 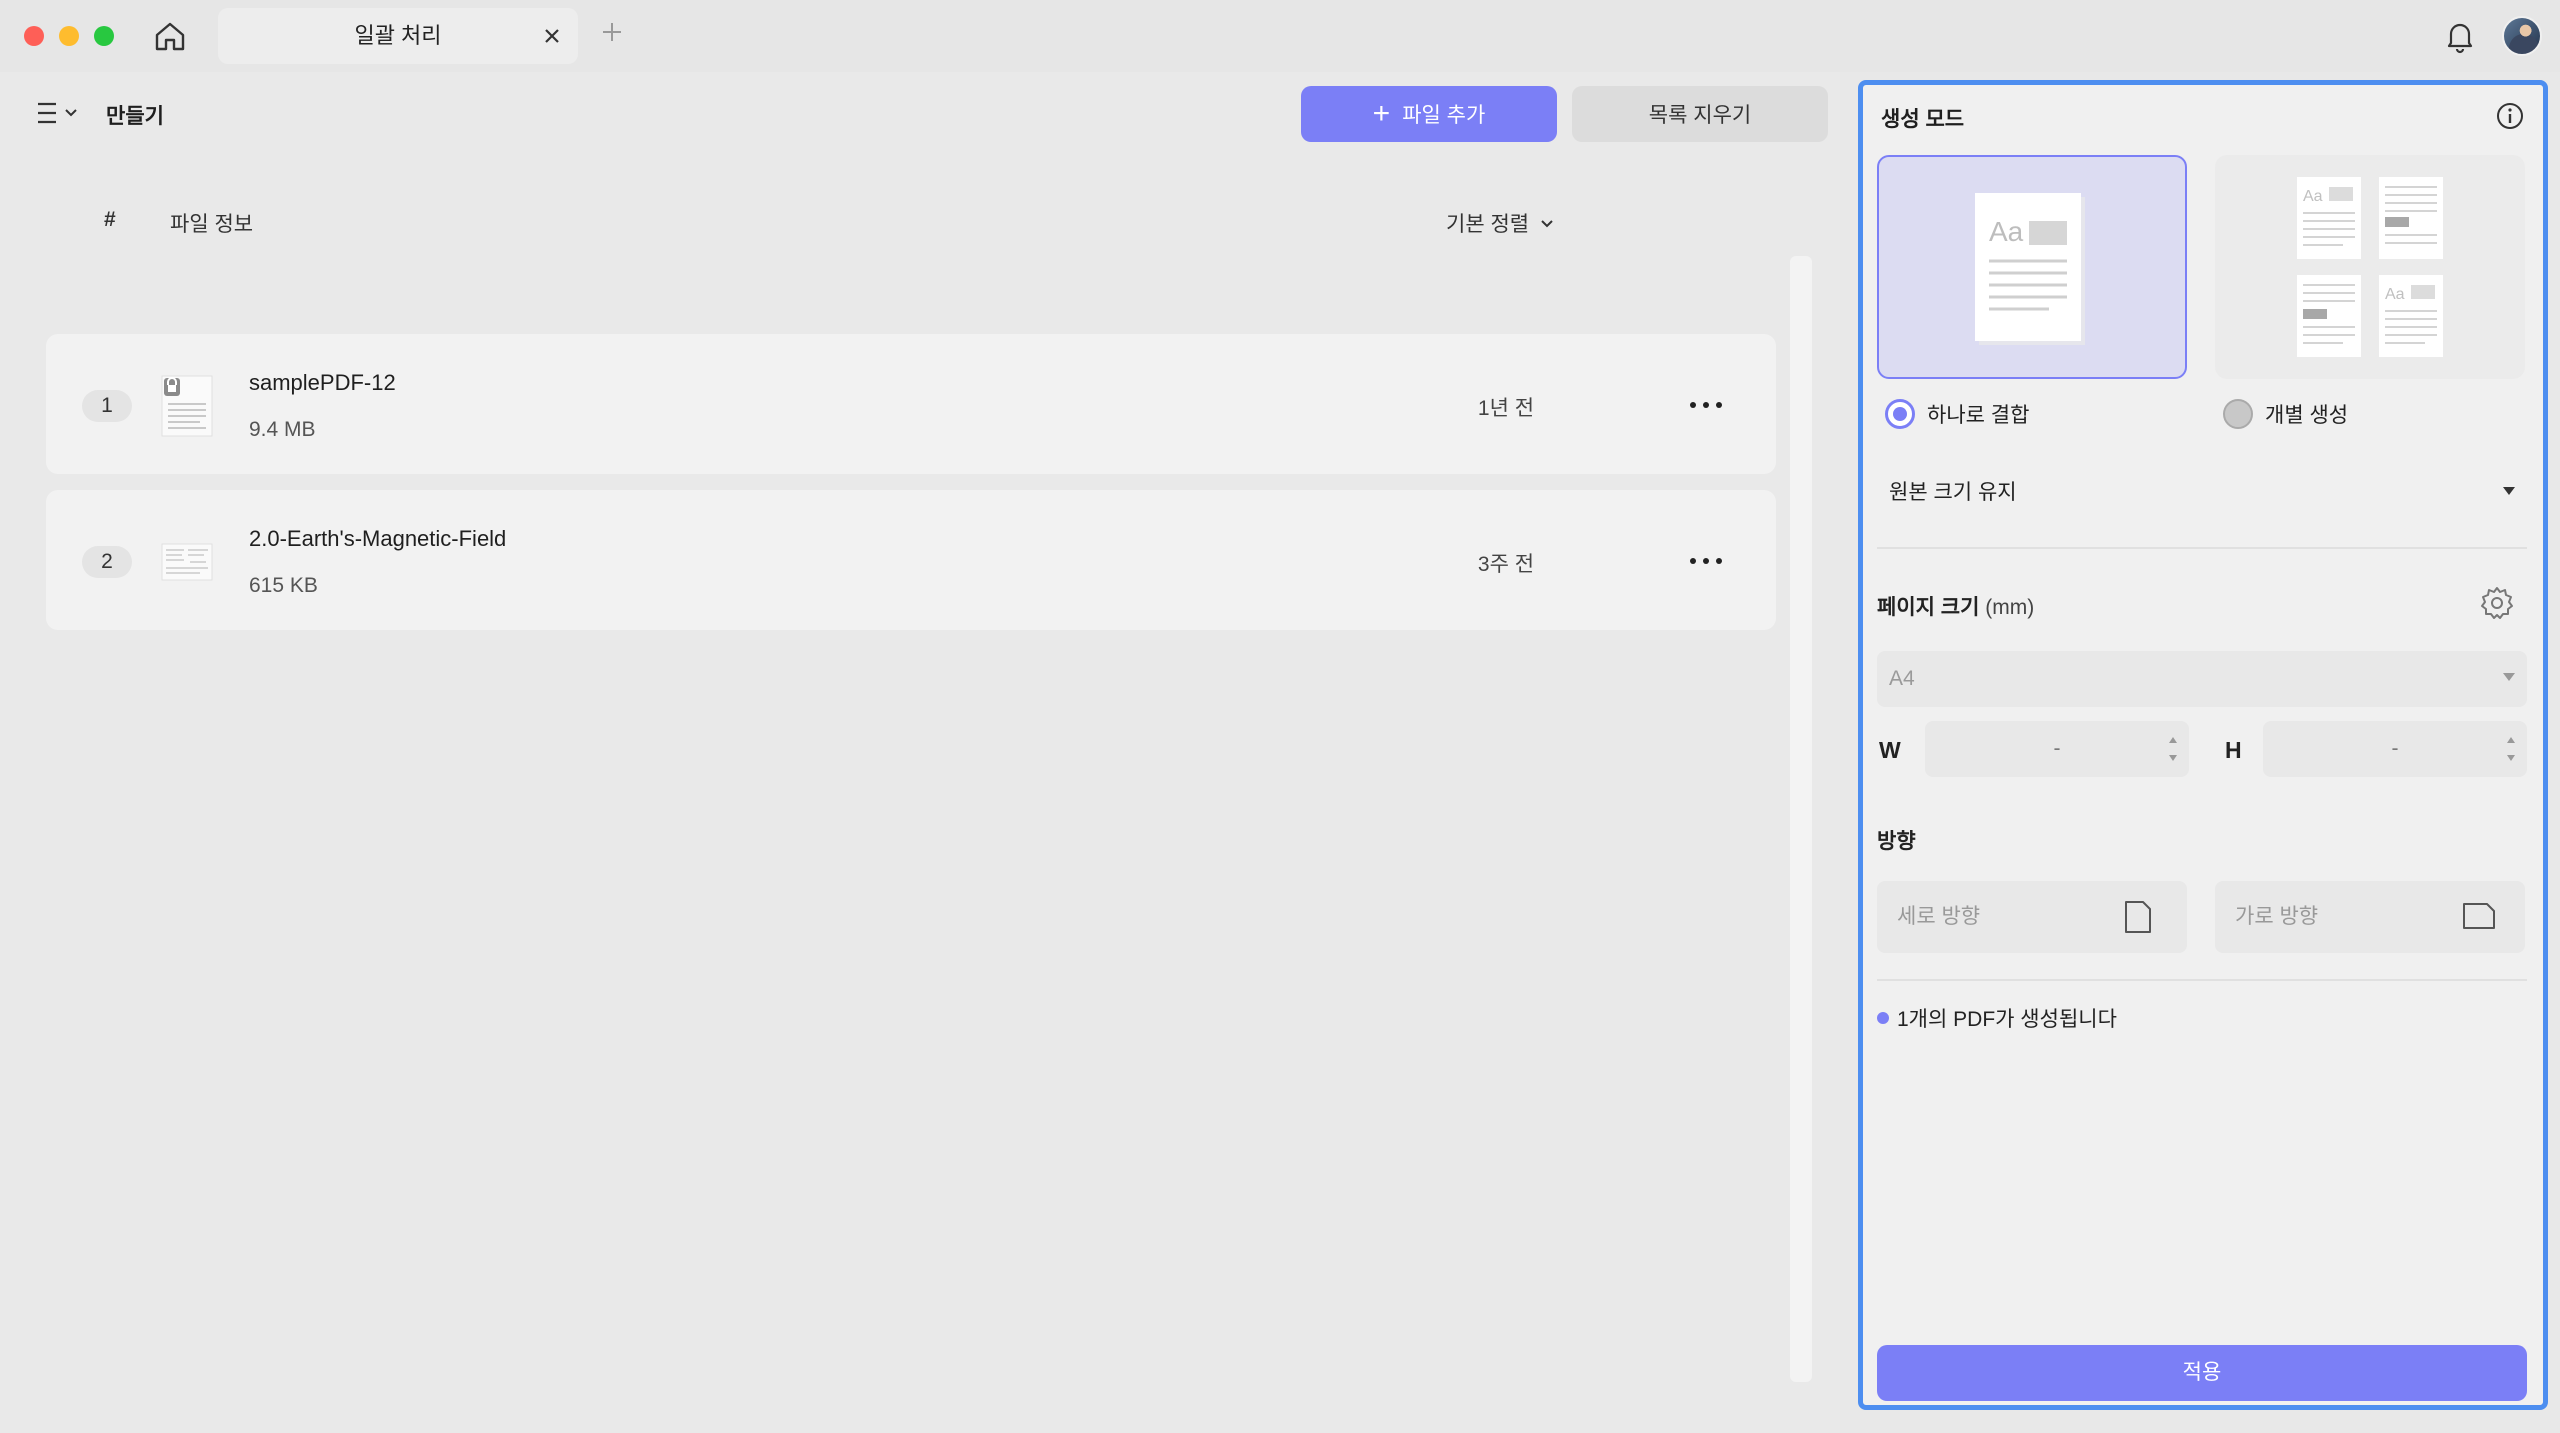 What do you see at coordinates (2202, 679) in the screenshot?
I see `paper-size-select: A4` at bounding box center [2202, 679].